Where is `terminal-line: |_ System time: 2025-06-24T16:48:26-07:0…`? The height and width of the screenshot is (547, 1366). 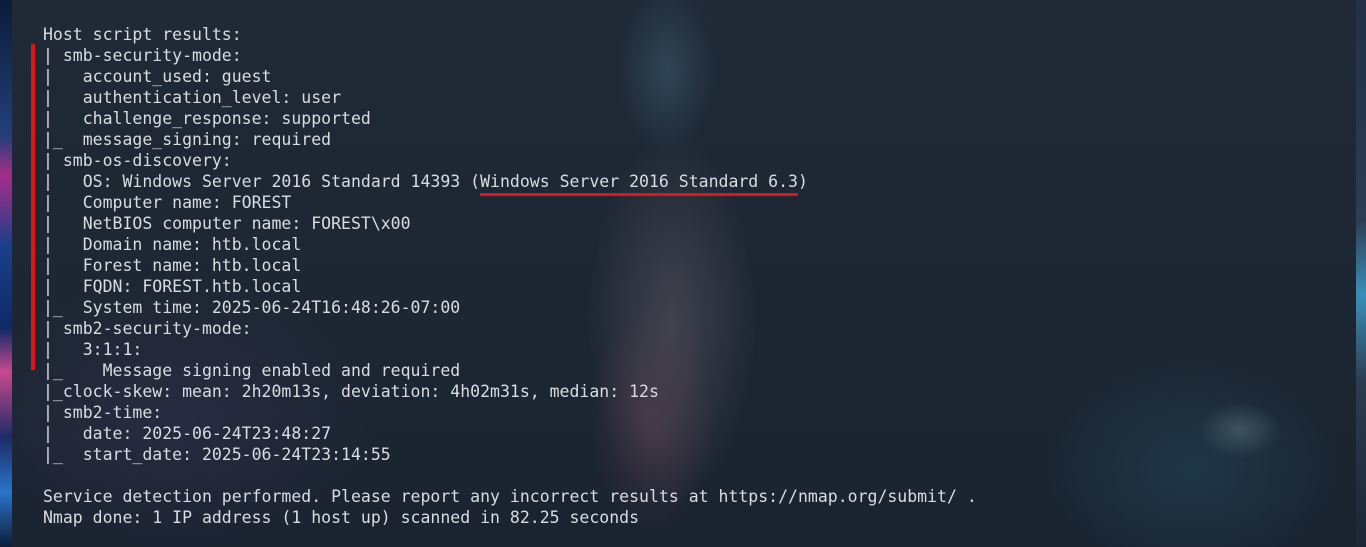 terminal-line: |_ System time: 2025-06-24T16:48:26-07:0… is located at coordinates (252, 307).